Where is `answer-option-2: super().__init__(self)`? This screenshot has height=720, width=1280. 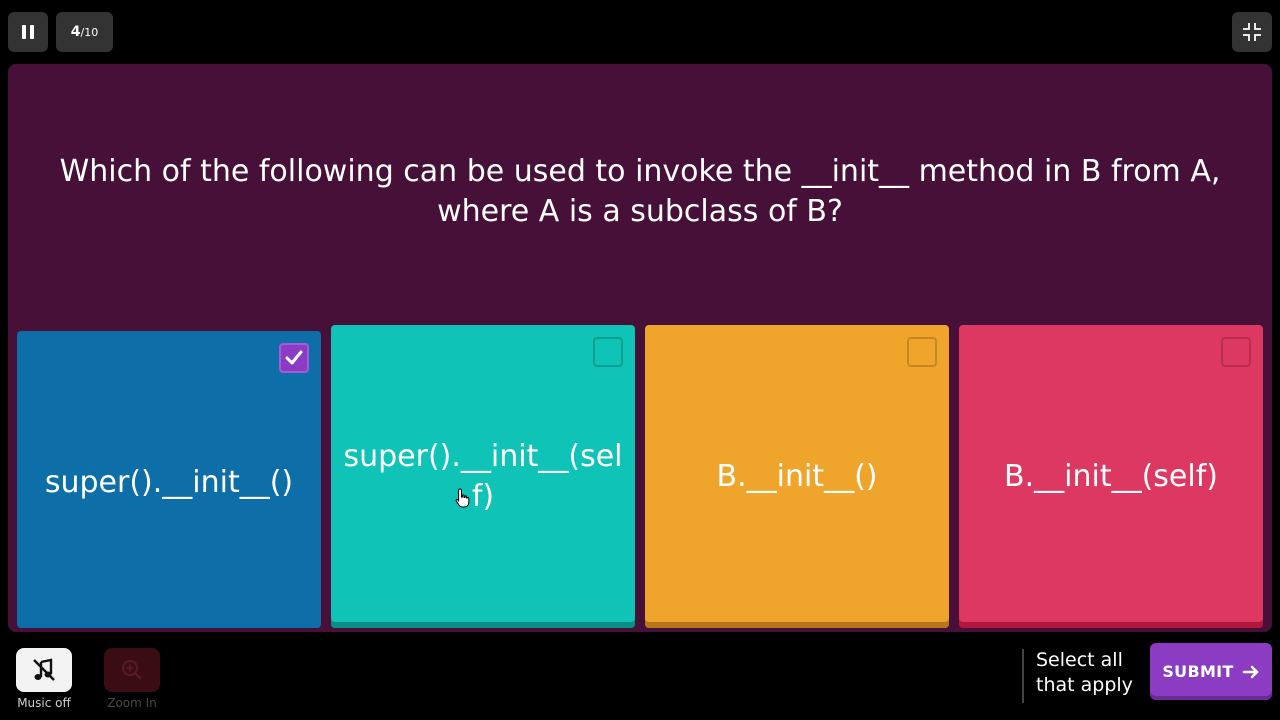
answer-option-2: super().__init__(self) is located at coordinates (483, 476).